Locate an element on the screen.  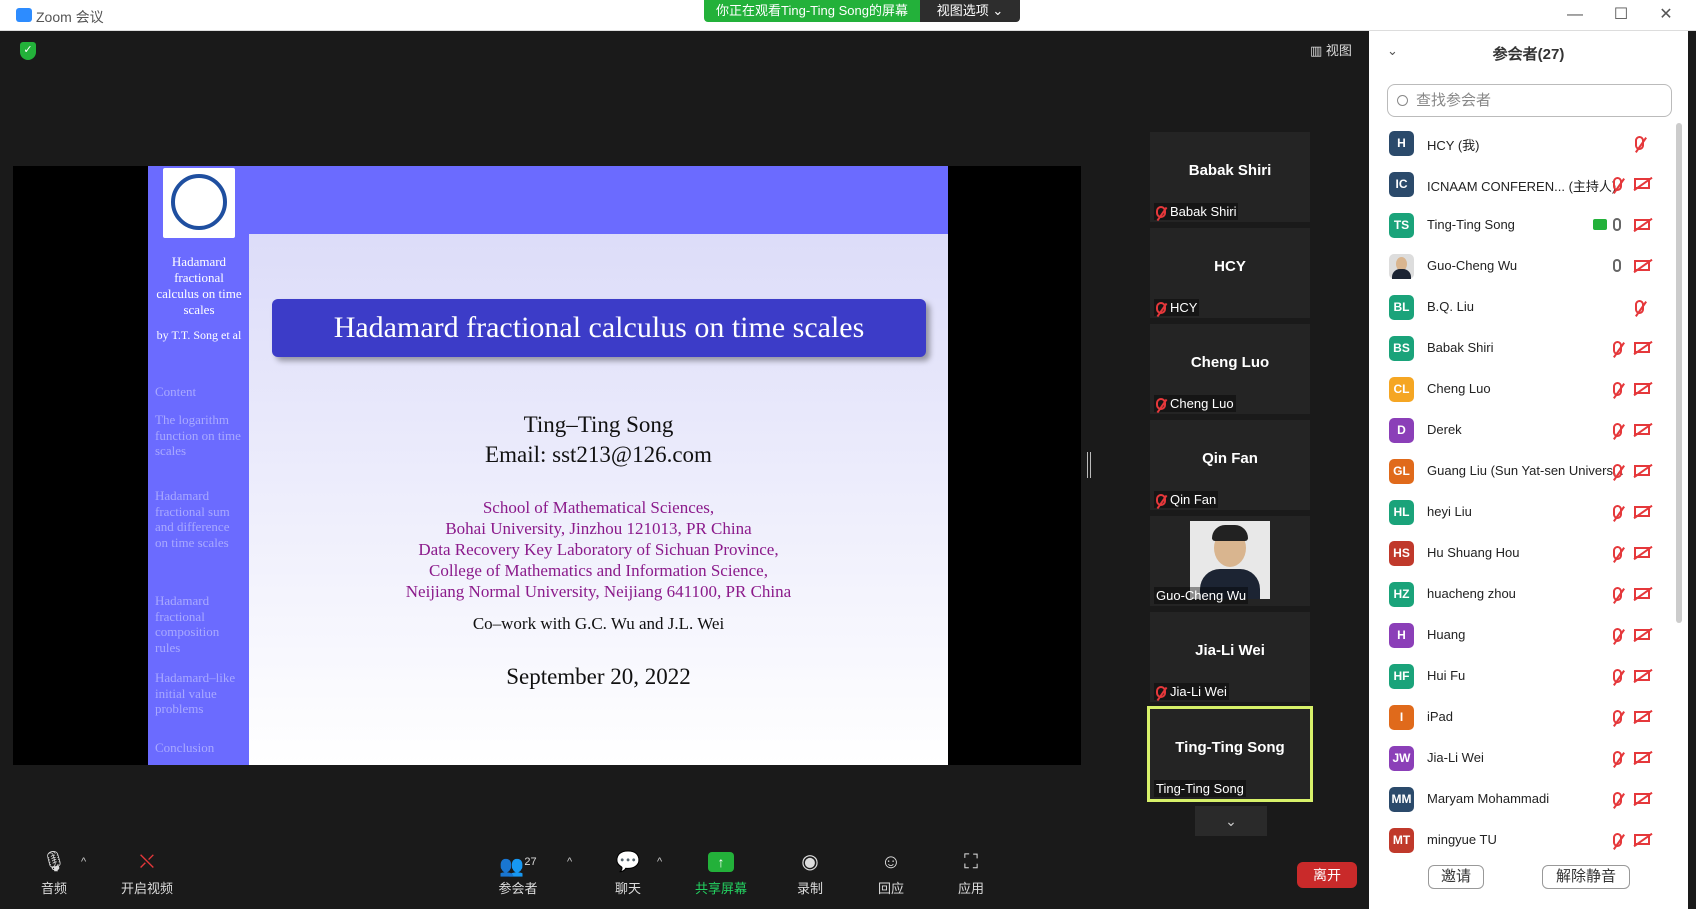
participant-row: TS Ting-Ting Song is located at coordinates (1529, 225).